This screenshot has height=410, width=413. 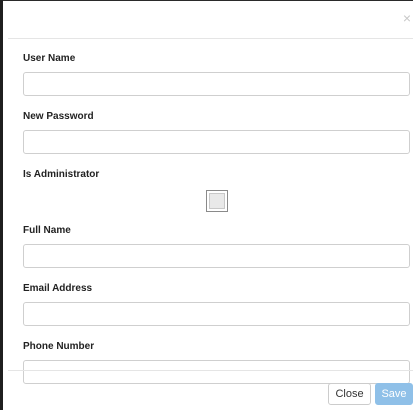 I want to click on password-label: New Password, so click(x=58, y=116).